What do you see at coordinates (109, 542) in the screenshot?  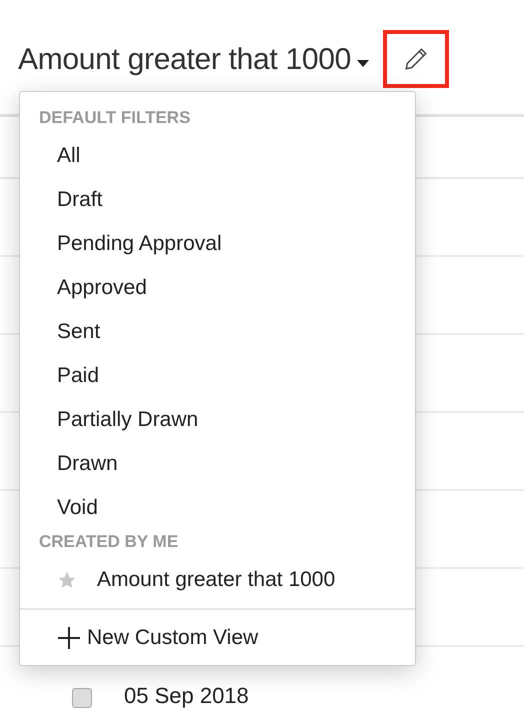 I see `section-heading: CREATED BY ME` at bounding box center [109, 542].